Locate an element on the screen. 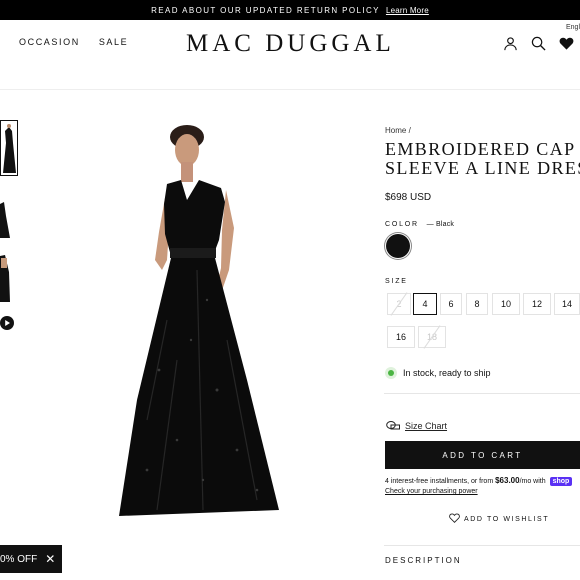  video-play-icon is located at coordinates (7, 323).